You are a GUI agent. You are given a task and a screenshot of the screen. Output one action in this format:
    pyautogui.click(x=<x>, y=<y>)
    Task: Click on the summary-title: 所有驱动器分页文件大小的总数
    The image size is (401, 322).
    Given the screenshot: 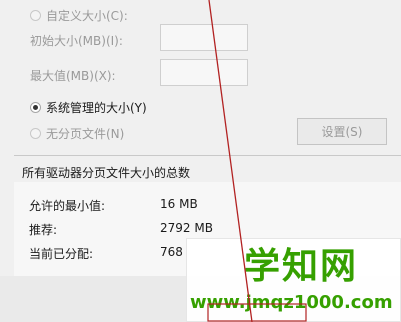 What is the action you would take?
    pyautogui.click(x=106, y=173)
    